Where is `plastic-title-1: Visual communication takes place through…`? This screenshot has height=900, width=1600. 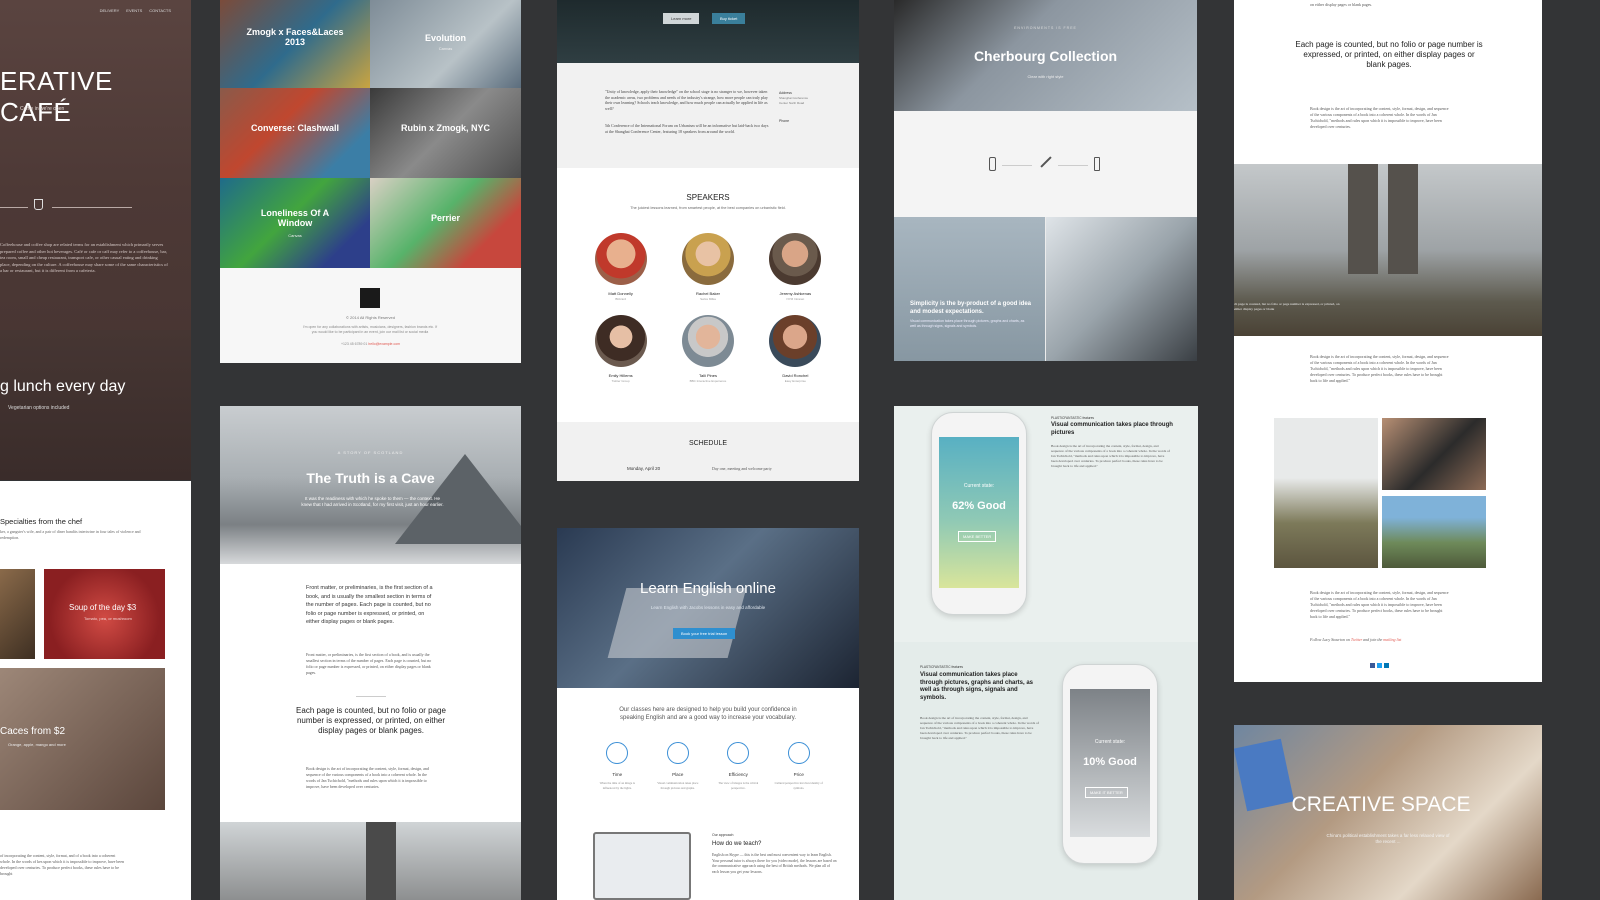 plastic-title-1: Visual communication takes place through… is located at coordinates (1112, 429).